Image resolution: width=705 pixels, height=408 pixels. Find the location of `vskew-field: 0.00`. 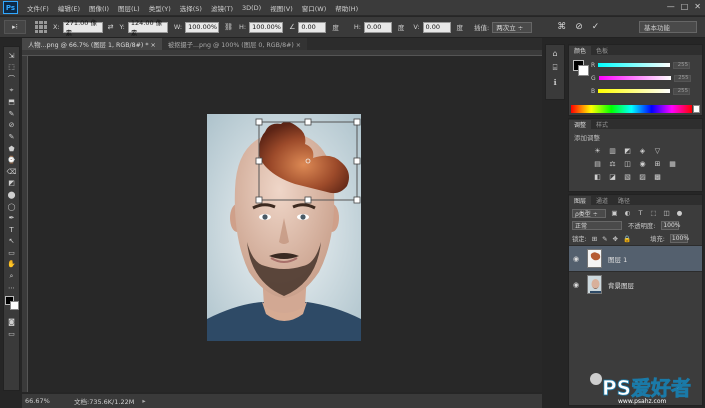

vskew-field: 0.00 is located at coordinates (436, 27).